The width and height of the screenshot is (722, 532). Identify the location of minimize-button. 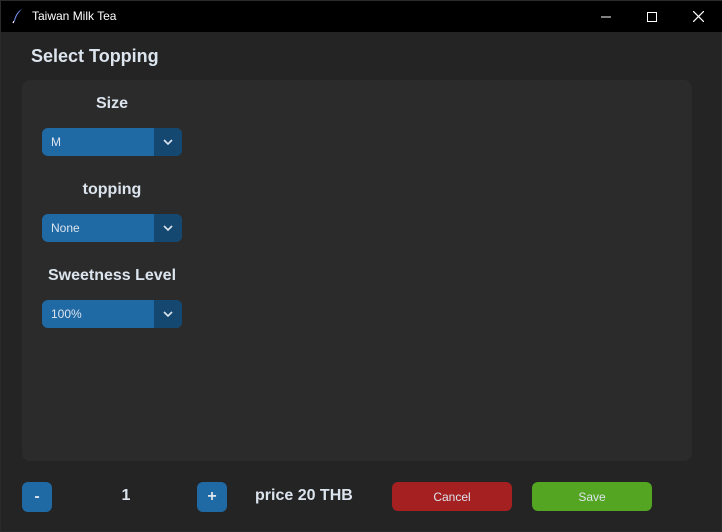
(606, 16).